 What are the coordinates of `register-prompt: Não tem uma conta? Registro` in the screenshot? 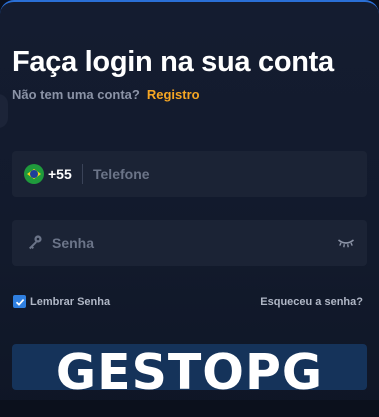 It's located at (106, 94).